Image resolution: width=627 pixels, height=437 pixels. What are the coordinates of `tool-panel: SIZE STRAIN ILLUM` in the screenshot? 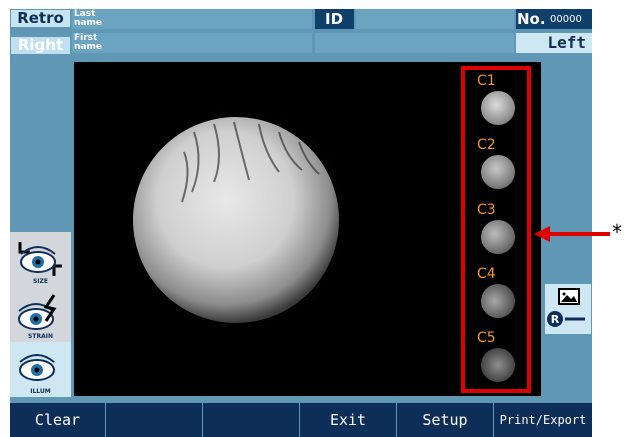 It's located at (40, 314).